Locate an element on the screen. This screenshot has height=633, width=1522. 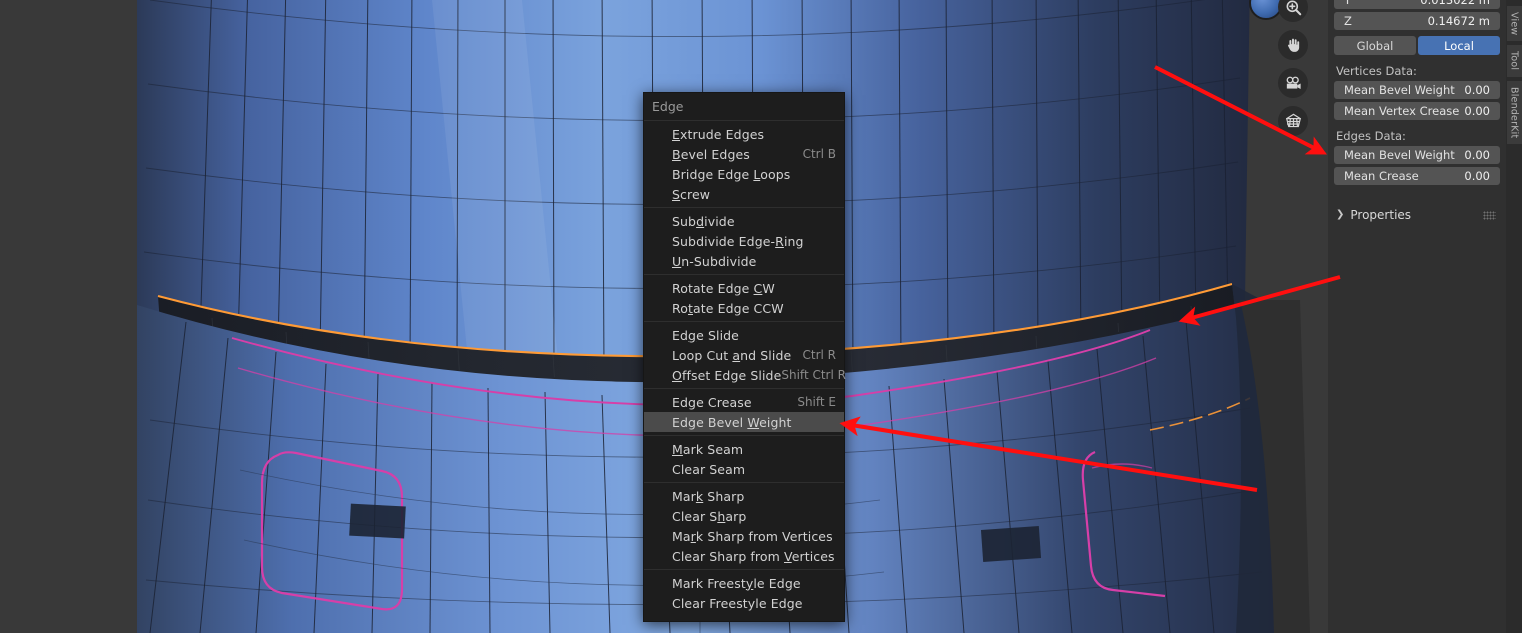
menu-item-bevel-edges: Bevel Edges Ctrl B is located at coordinates (744, 154).